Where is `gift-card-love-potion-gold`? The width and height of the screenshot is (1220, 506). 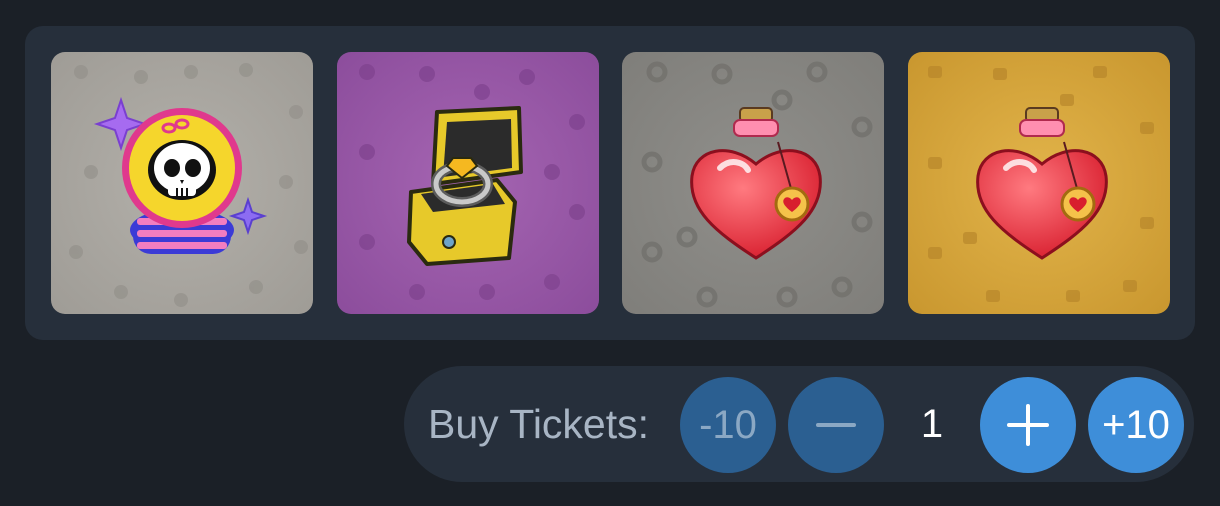
gift-card-love-potion-gold is located at coordinates (1039, 183).